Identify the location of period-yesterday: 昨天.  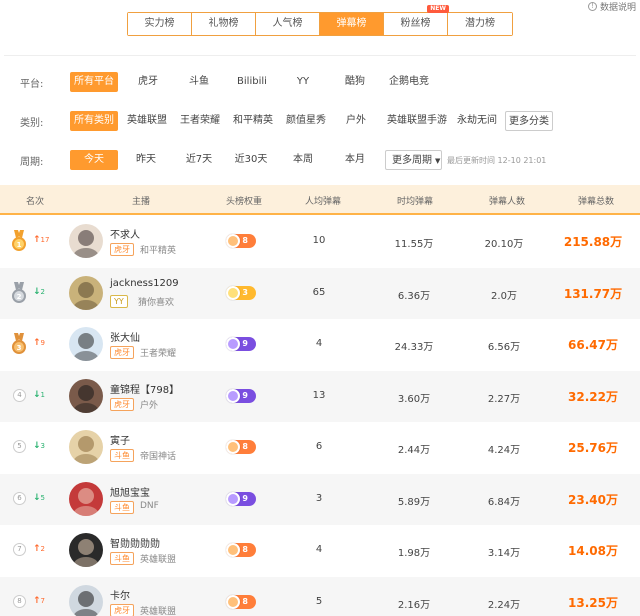
(146, 160).